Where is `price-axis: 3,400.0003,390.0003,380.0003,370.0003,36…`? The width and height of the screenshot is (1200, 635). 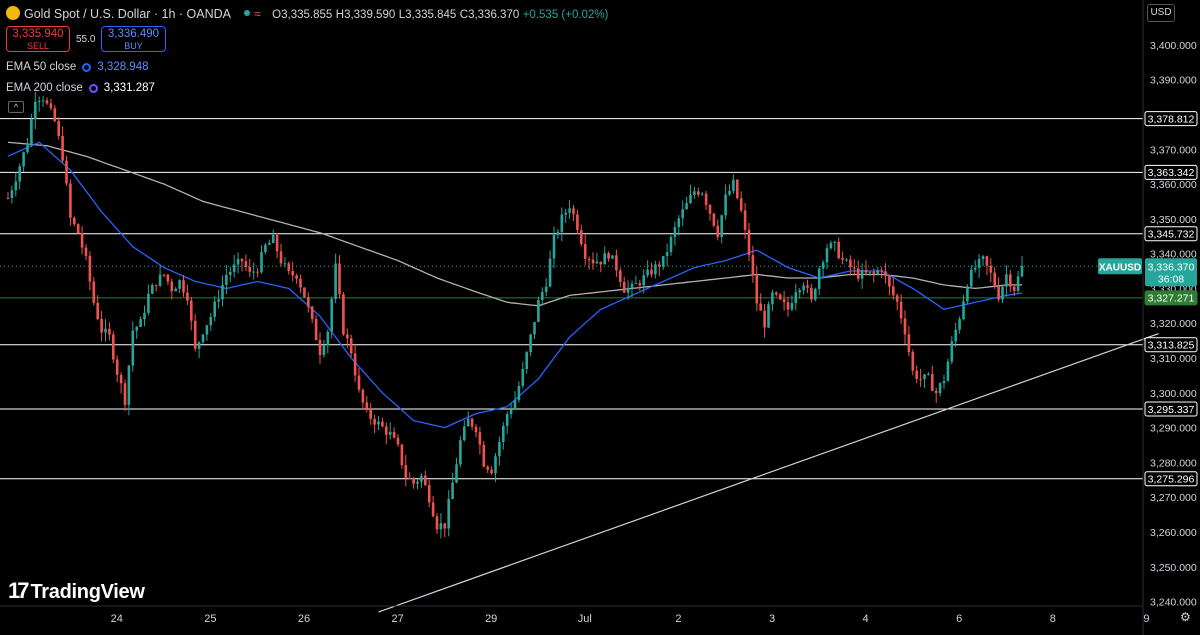 price-axis: 3,400.0003,390.0003,380.0003,370.0003,36… is located at coordinates (1148, 317).